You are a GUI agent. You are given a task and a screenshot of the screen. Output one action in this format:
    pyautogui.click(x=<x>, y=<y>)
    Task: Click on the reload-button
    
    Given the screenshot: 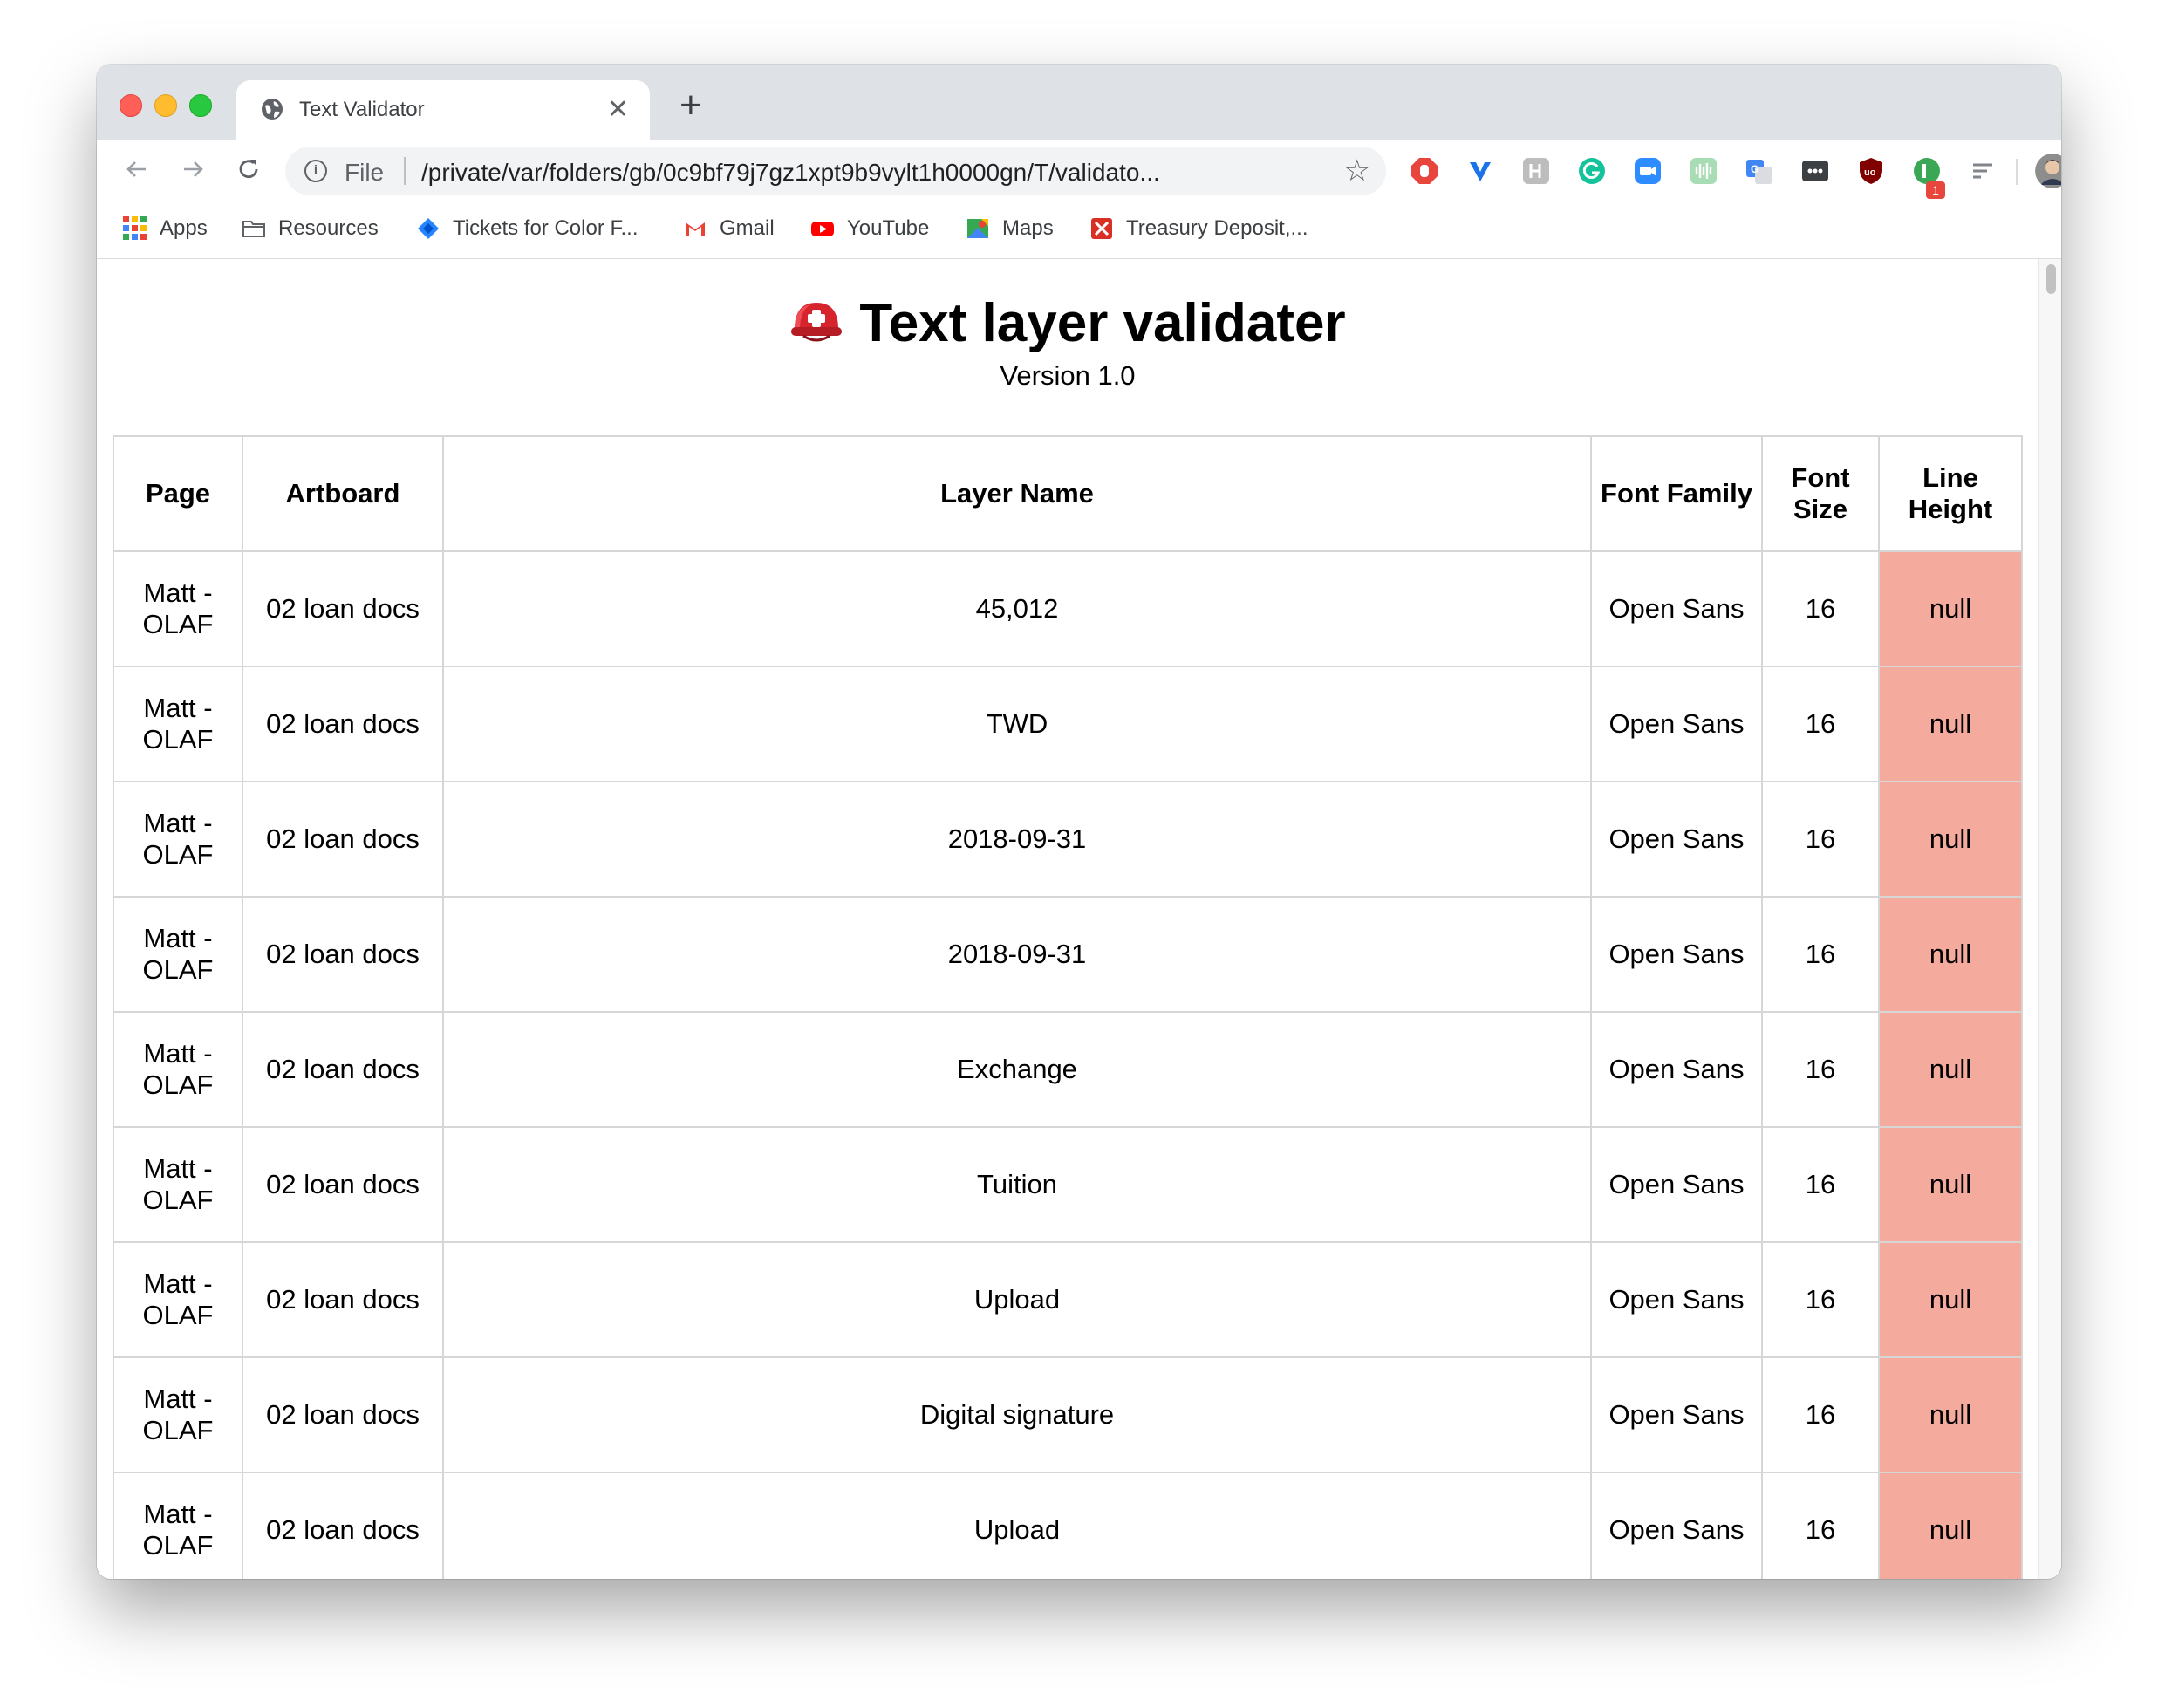 What is the action you would take?
    pyautogui.click(x=248, y=169)
    